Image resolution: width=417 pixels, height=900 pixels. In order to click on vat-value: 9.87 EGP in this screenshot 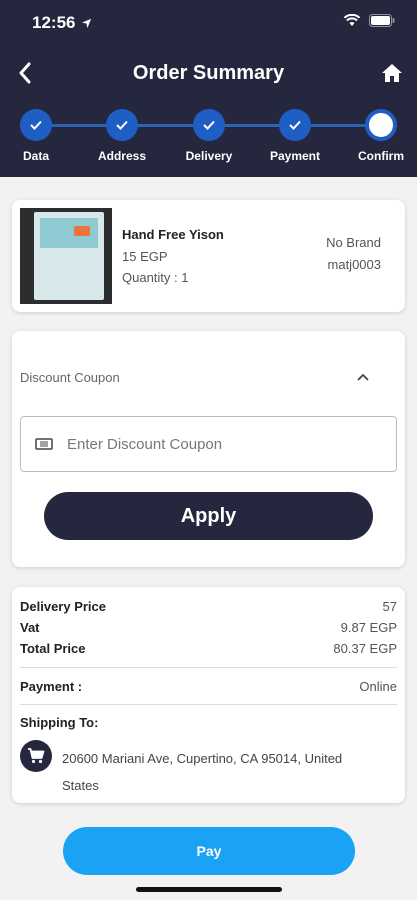, I will do `click(368, 627)`.